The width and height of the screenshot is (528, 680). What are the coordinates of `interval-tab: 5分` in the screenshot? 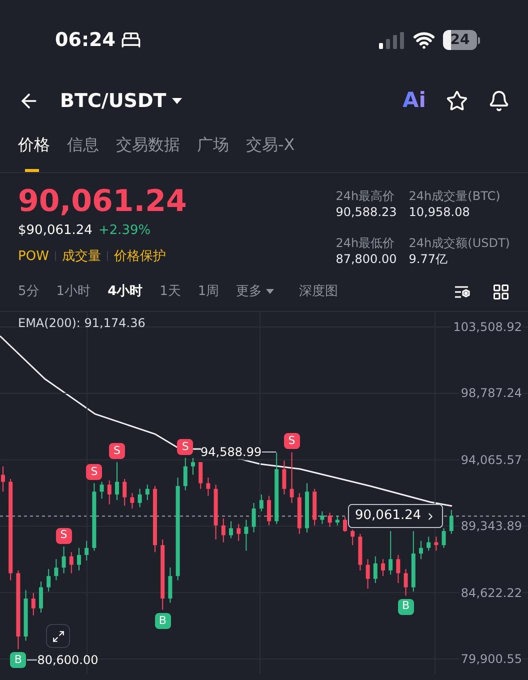 It's located at (29, 292).